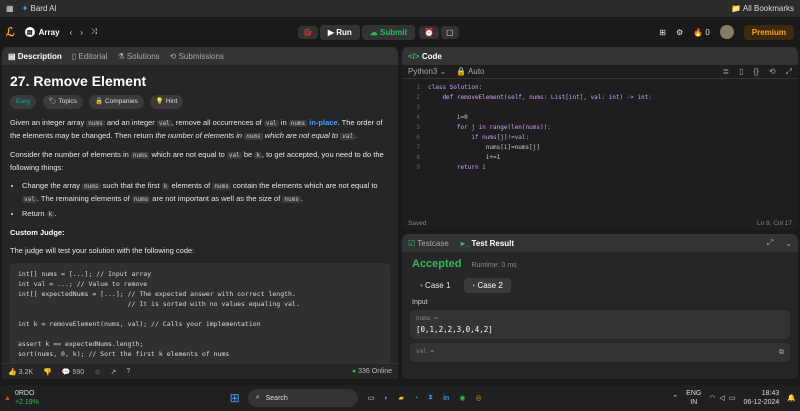 Image resolution: width=800 pixels, height=411 pixels. What do you see at coordinates (400, 8) in the screenshot?
I see `bookmarks-bar: ▦ ✦ Bard AI 📁 All Bookmarks` at bounding box center [400, 8].